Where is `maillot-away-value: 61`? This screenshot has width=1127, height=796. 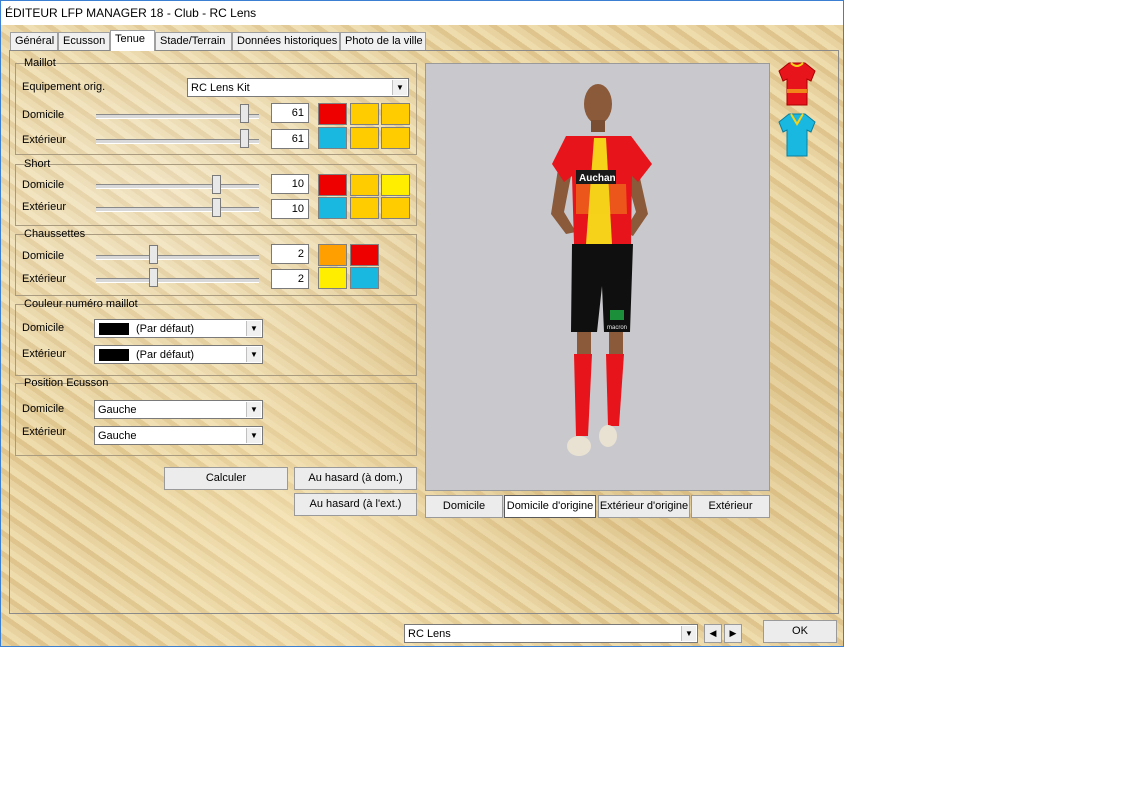 maillot-away-value: 61 is located at coordinates (290, 139).